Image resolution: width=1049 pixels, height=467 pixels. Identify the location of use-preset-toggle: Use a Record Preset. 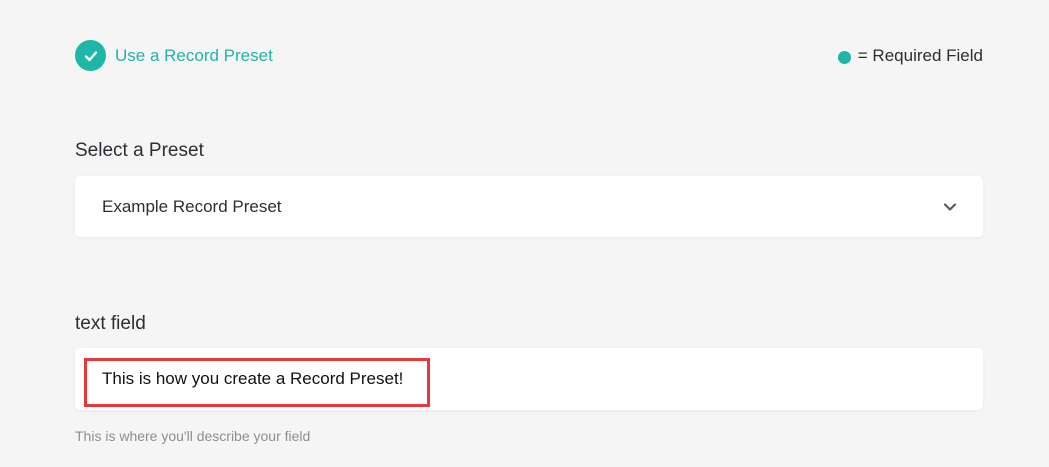
(174, 55).